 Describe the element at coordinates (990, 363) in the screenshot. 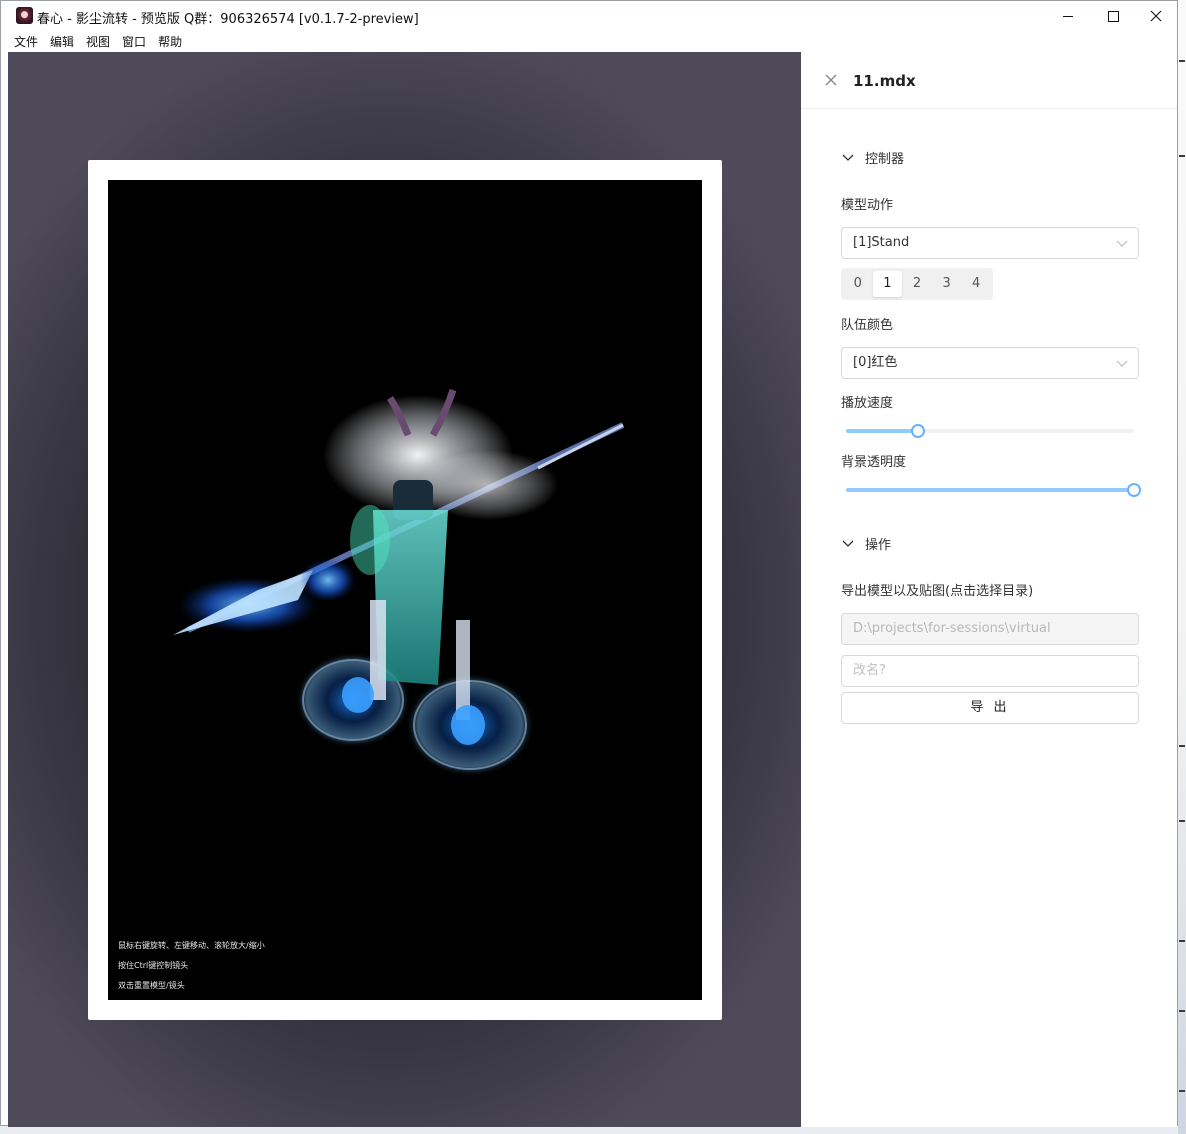

I see `team-color-select: [0]红色` at that location.